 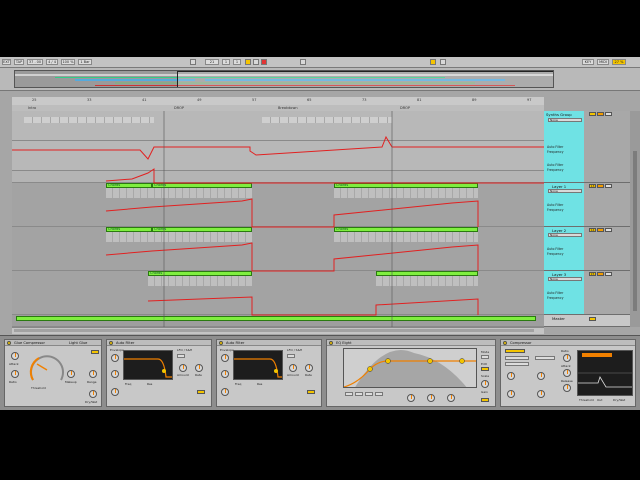 What do you see at coordinates (359, 394) in the screenshot?
I see `band-2-filter` at bounding box center [359, 394].